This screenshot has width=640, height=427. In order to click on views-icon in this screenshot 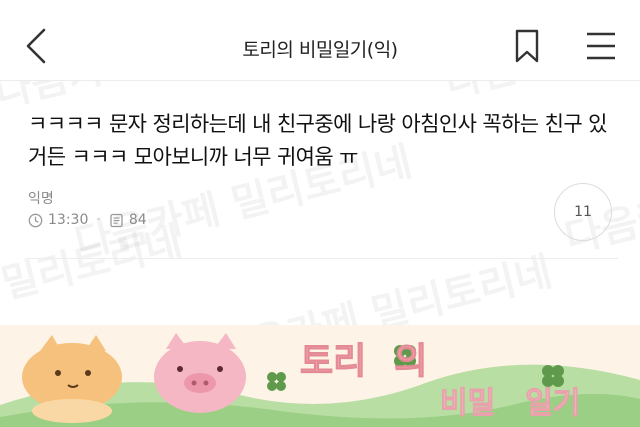, I will do `click(116, 220)`.